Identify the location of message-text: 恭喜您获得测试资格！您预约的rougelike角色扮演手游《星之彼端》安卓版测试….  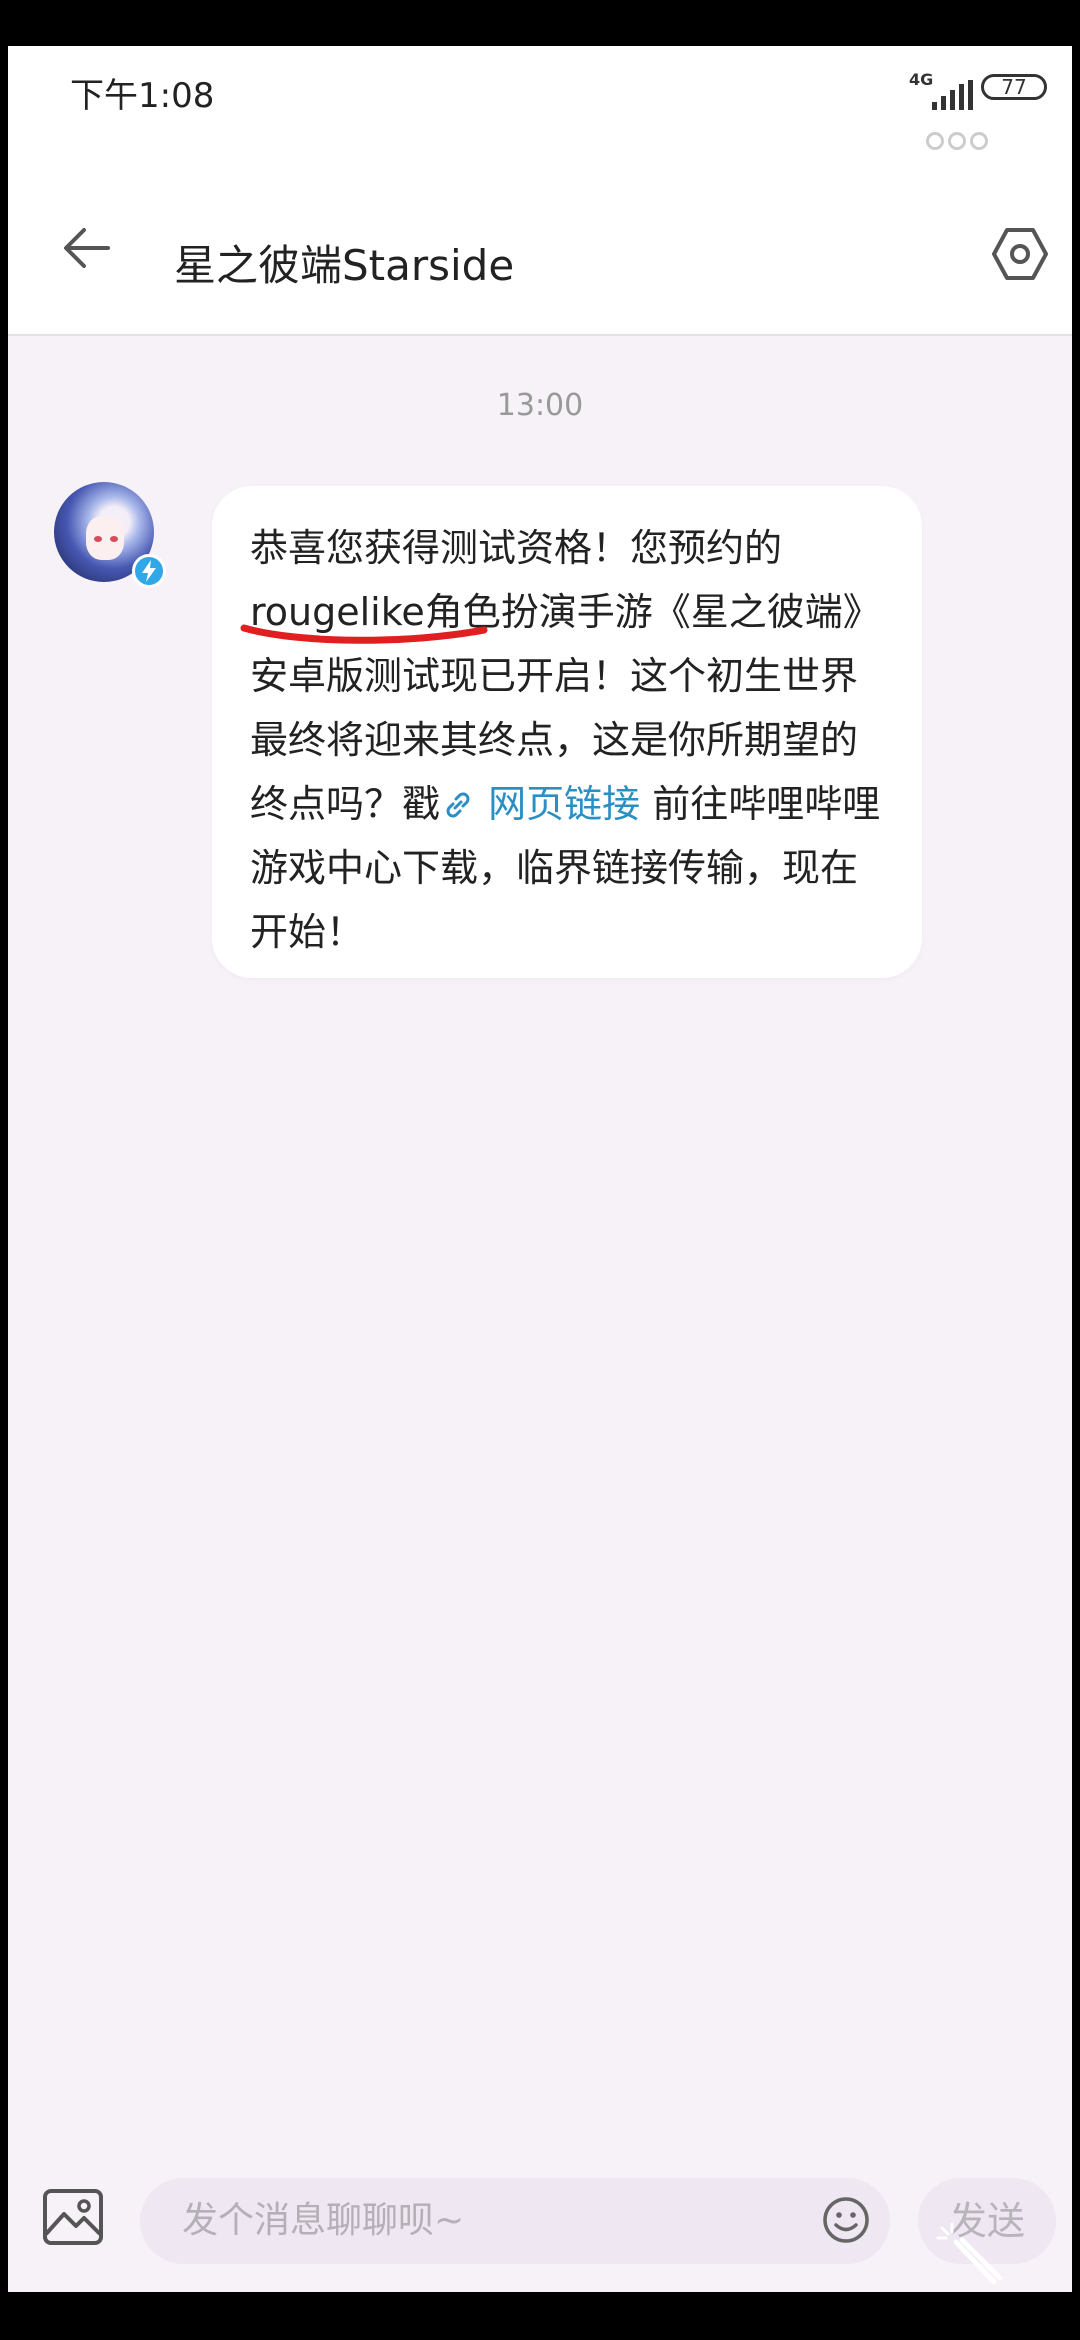
(565, 676).